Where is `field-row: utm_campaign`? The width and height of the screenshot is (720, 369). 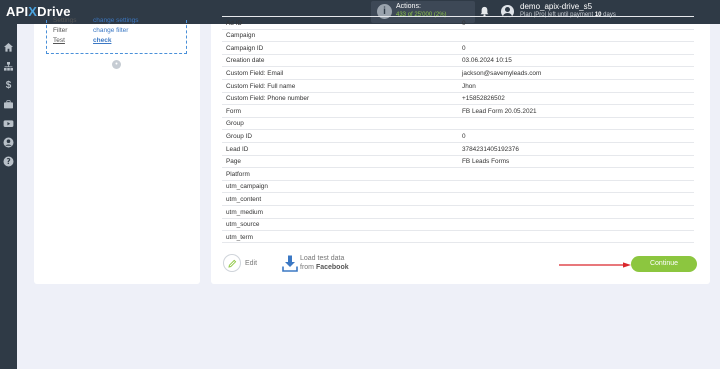
field-row: utm_campaign is located at coordinates (458, 186).